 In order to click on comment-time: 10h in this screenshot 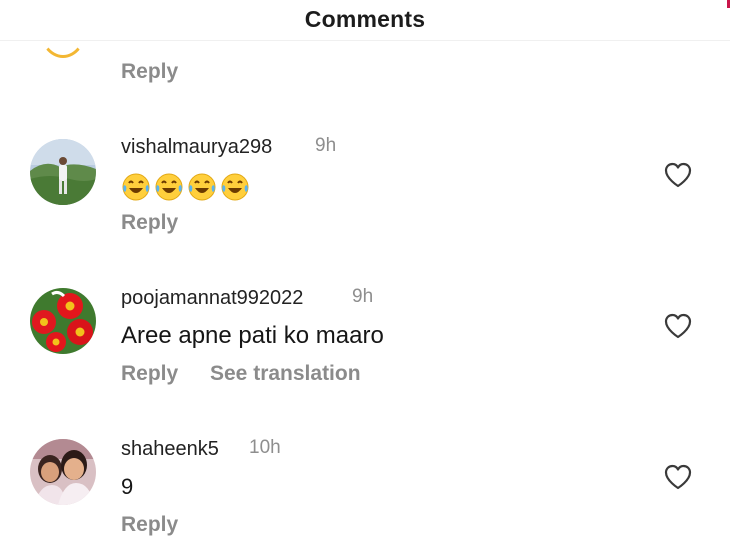, I will do `click(265, 447)`.